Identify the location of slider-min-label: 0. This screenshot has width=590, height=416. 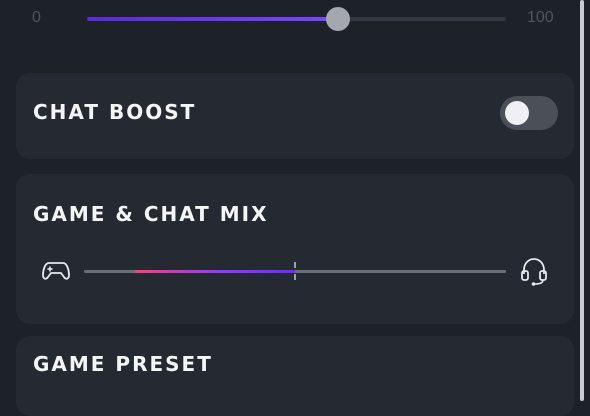
(36, 17).